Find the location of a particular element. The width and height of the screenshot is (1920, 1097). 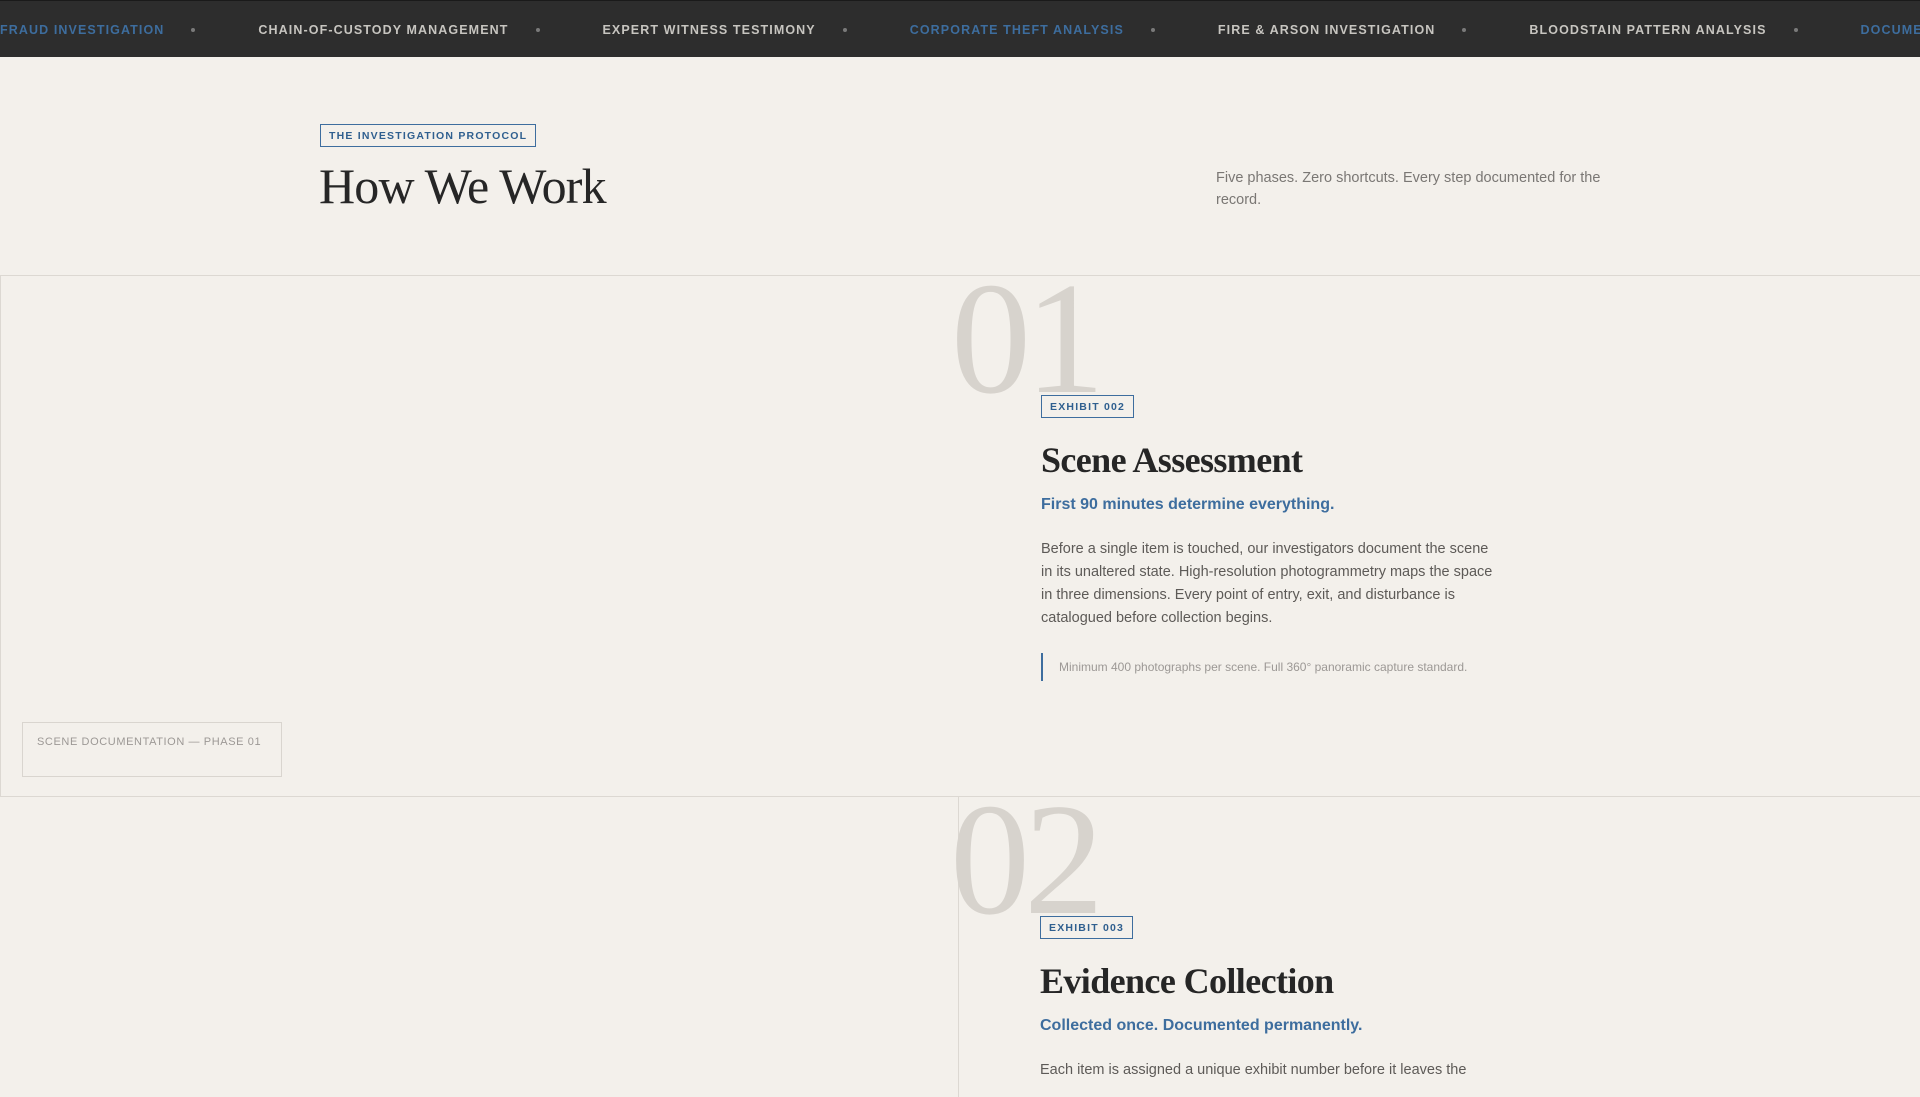

photo-caption: Scene Documentation — Phase 01 is located at coordinates (152, 749).